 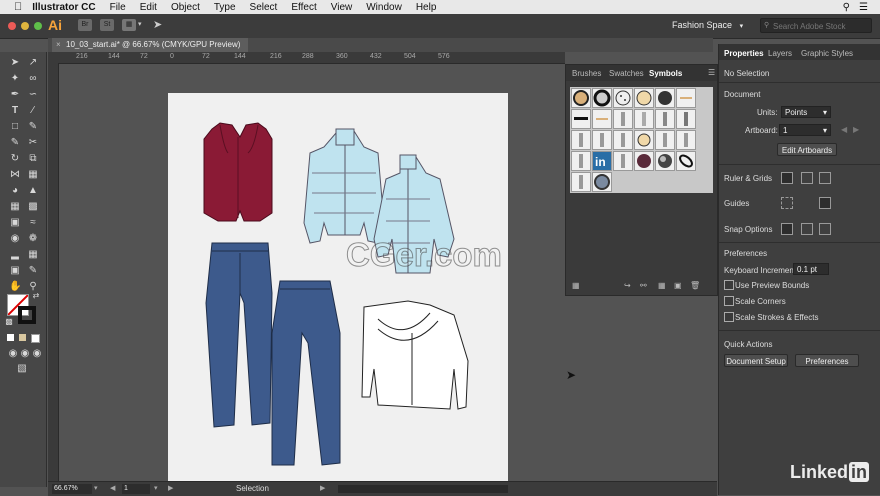 I want to click on paintbrush-tool-icon: ✎, so click(x=33, y=127).